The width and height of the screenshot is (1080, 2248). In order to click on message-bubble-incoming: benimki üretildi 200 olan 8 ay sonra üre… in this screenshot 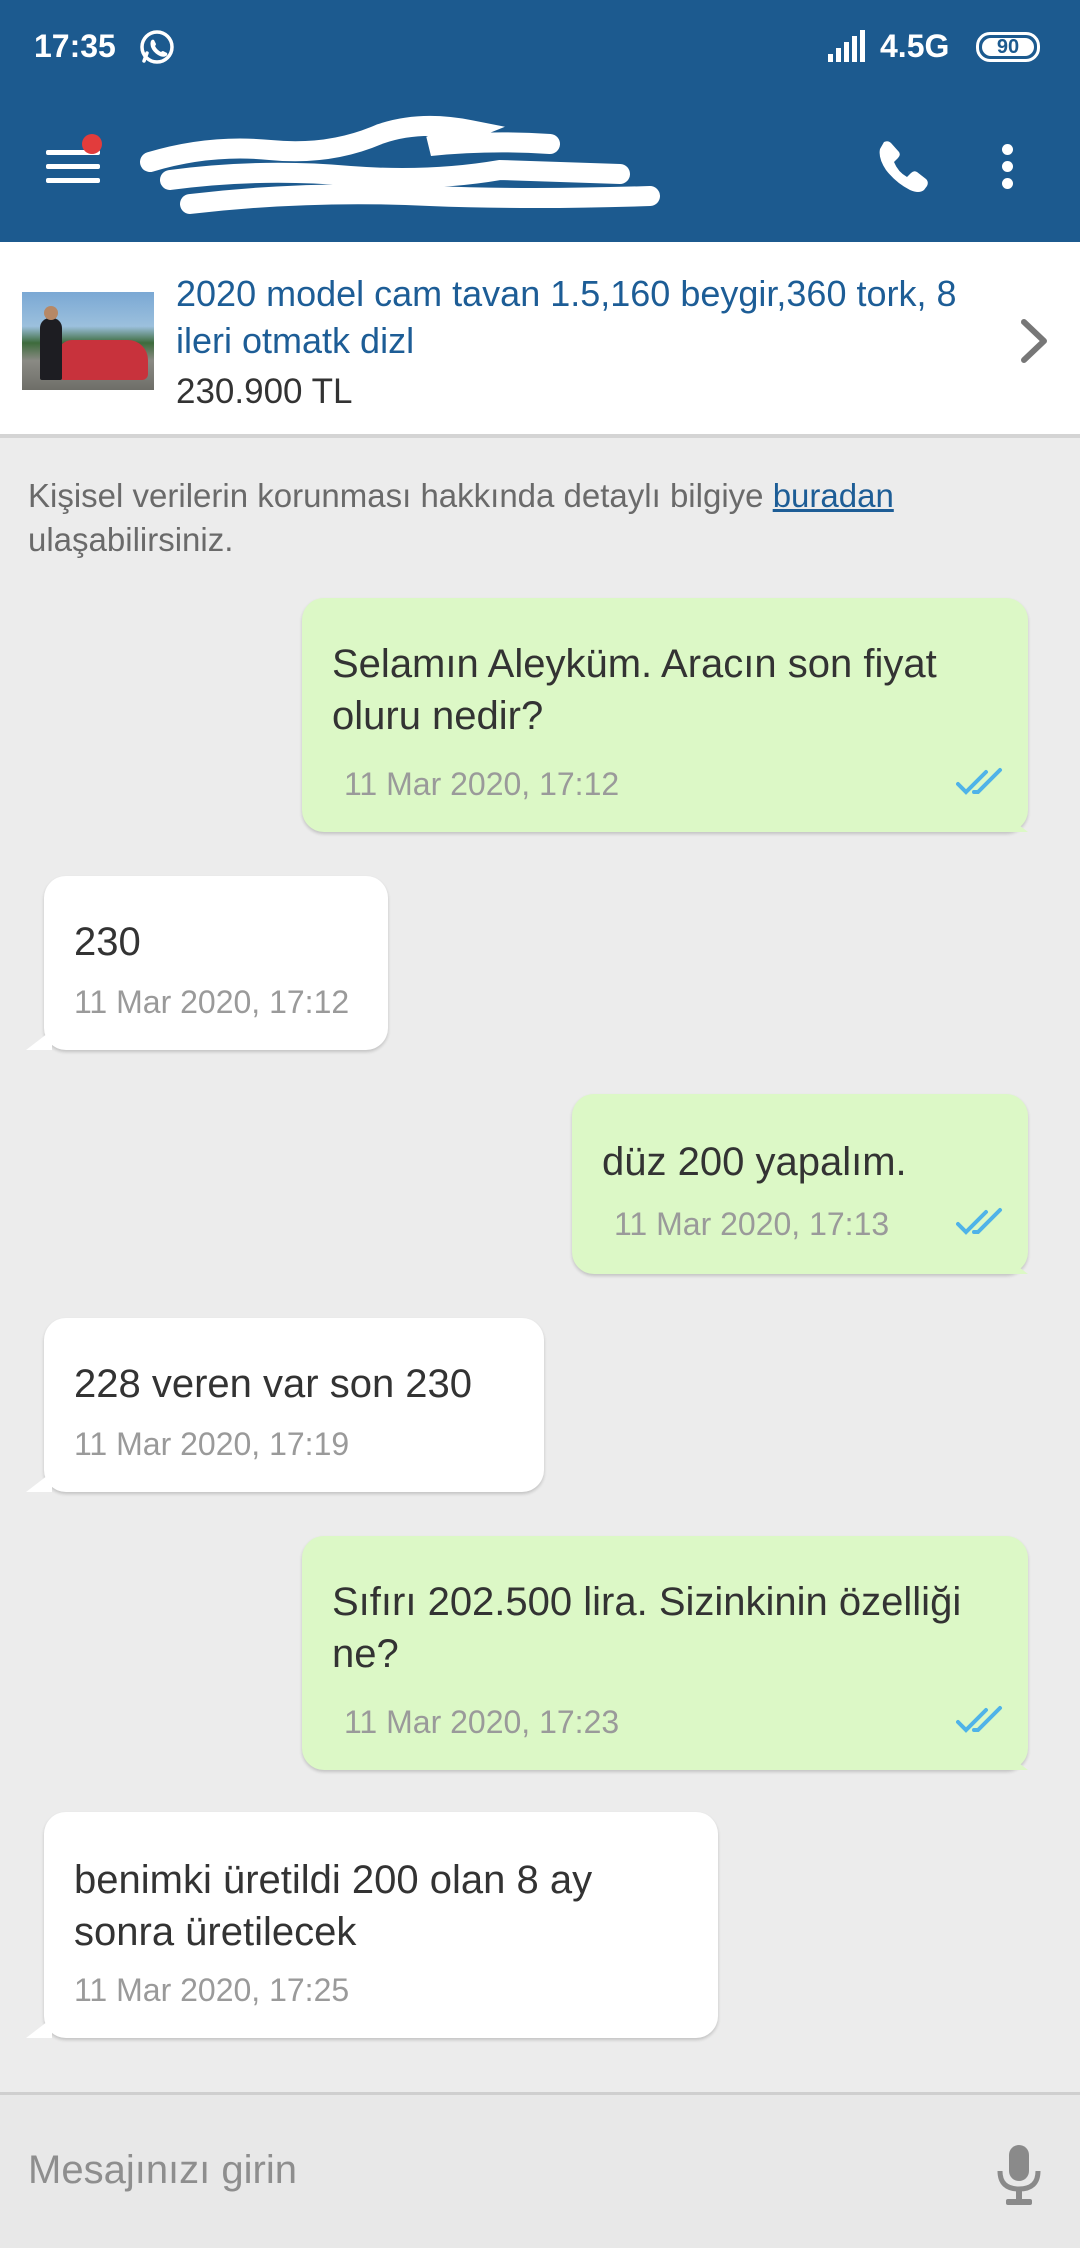, I will do `click(372, 1925)`.